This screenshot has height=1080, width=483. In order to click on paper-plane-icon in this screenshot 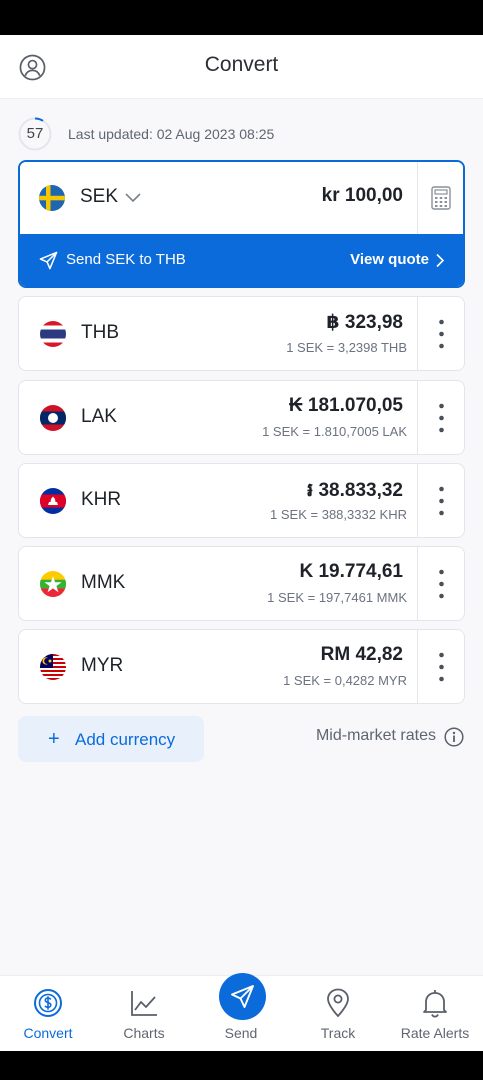, I will do `click(48, 260)`.